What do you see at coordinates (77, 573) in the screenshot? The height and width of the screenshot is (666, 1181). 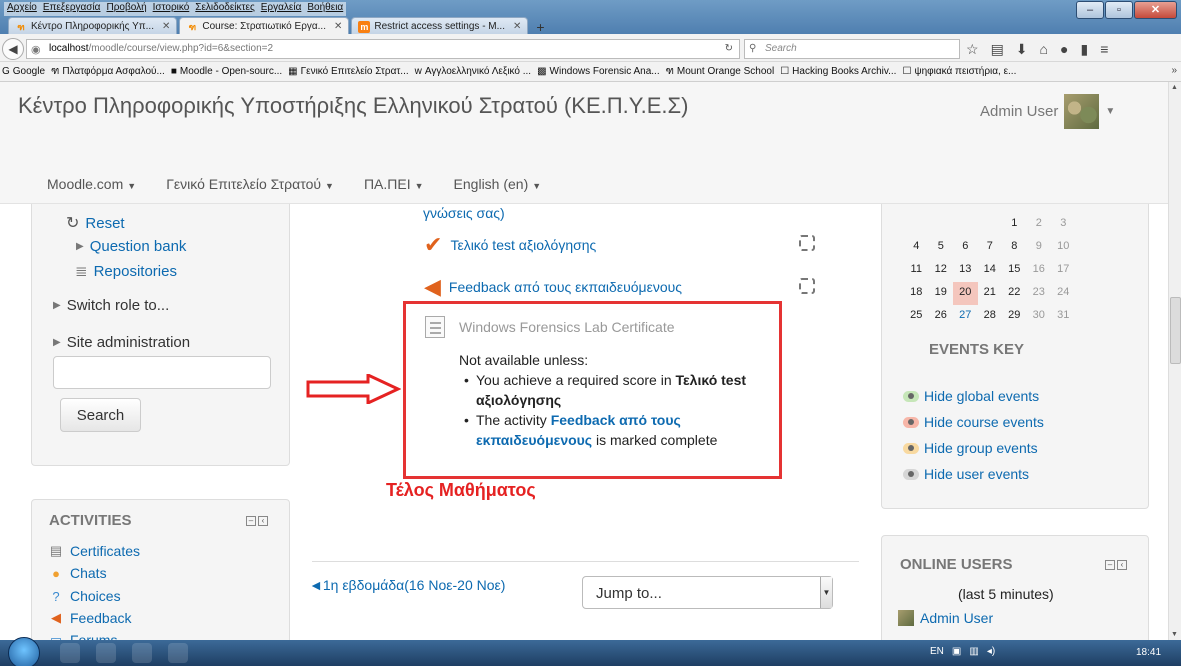 I see `activity-chats: ● Chats` at bounding box center [77, 573].